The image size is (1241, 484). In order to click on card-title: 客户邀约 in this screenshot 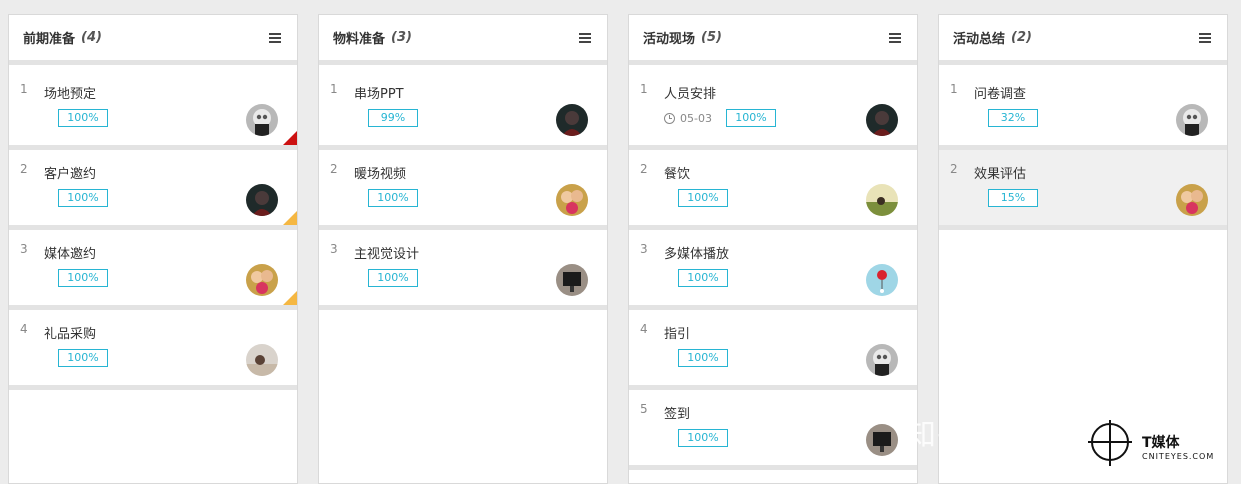, I will do `click(70, 172)`.